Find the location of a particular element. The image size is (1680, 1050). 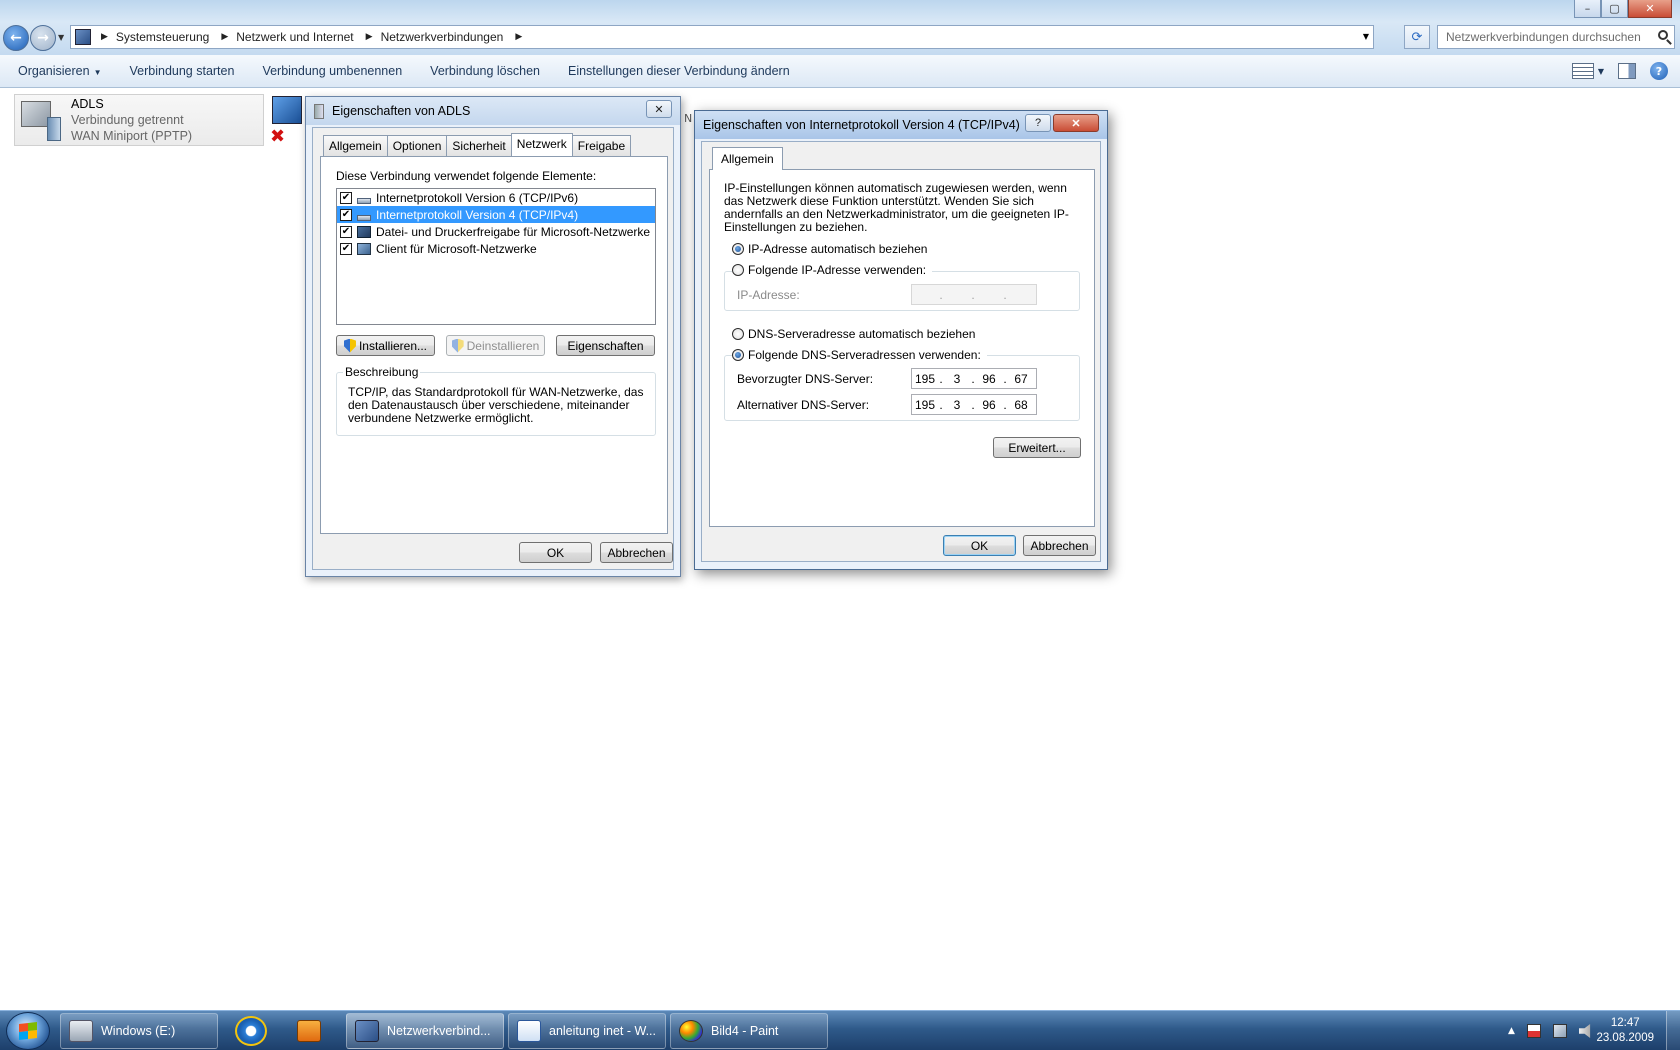

network-tray-icon is located at coordinates (1559, 1031).